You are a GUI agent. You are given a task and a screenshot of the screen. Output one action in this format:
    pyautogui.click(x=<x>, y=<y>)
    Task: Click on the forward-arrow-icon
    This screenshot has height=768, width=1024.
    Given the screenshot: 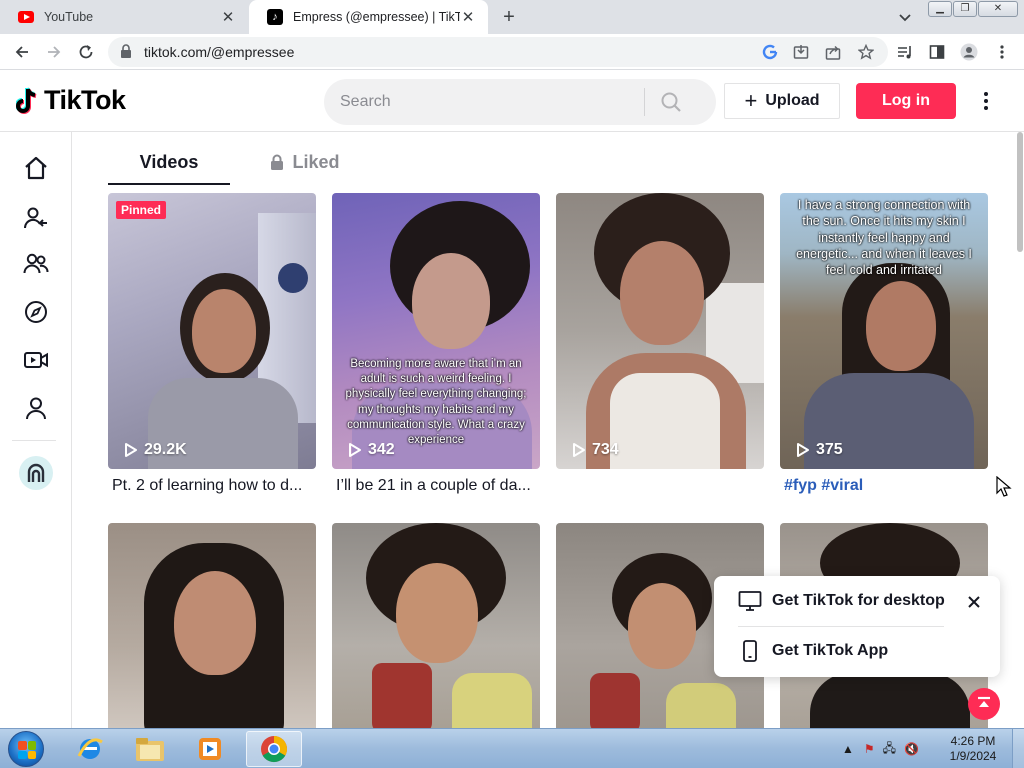 What is the action you would take?
    pyautogui.click(x=54, y=52)
    